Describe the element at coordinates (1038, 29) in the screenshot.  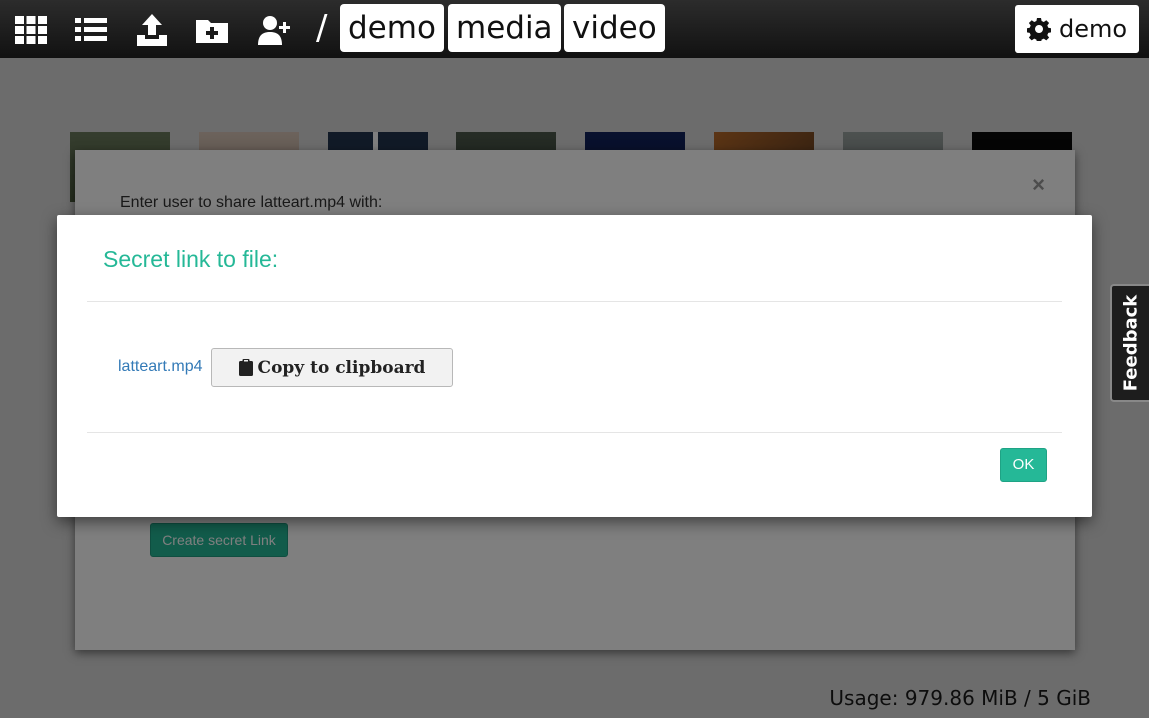
I see `gear-icon` at that location.